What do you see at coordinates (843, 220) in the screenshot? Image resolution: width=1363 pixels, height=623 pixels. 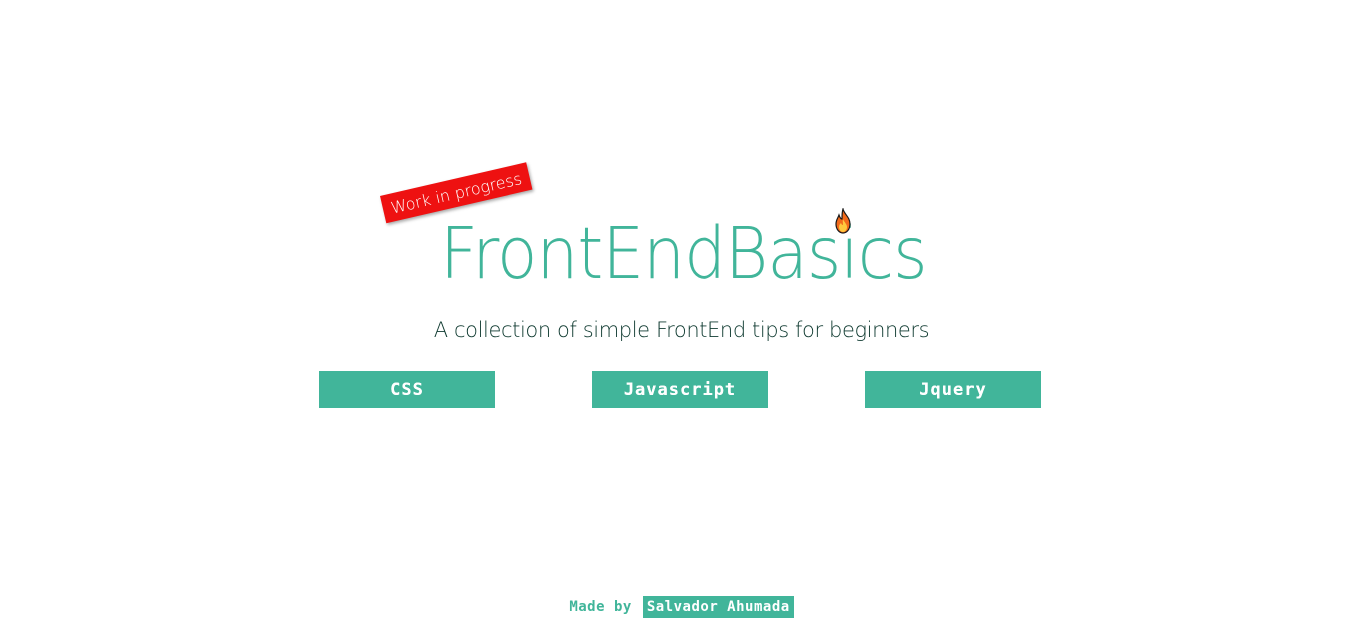 I see `fire-icon` at bounding box center [843, 220].